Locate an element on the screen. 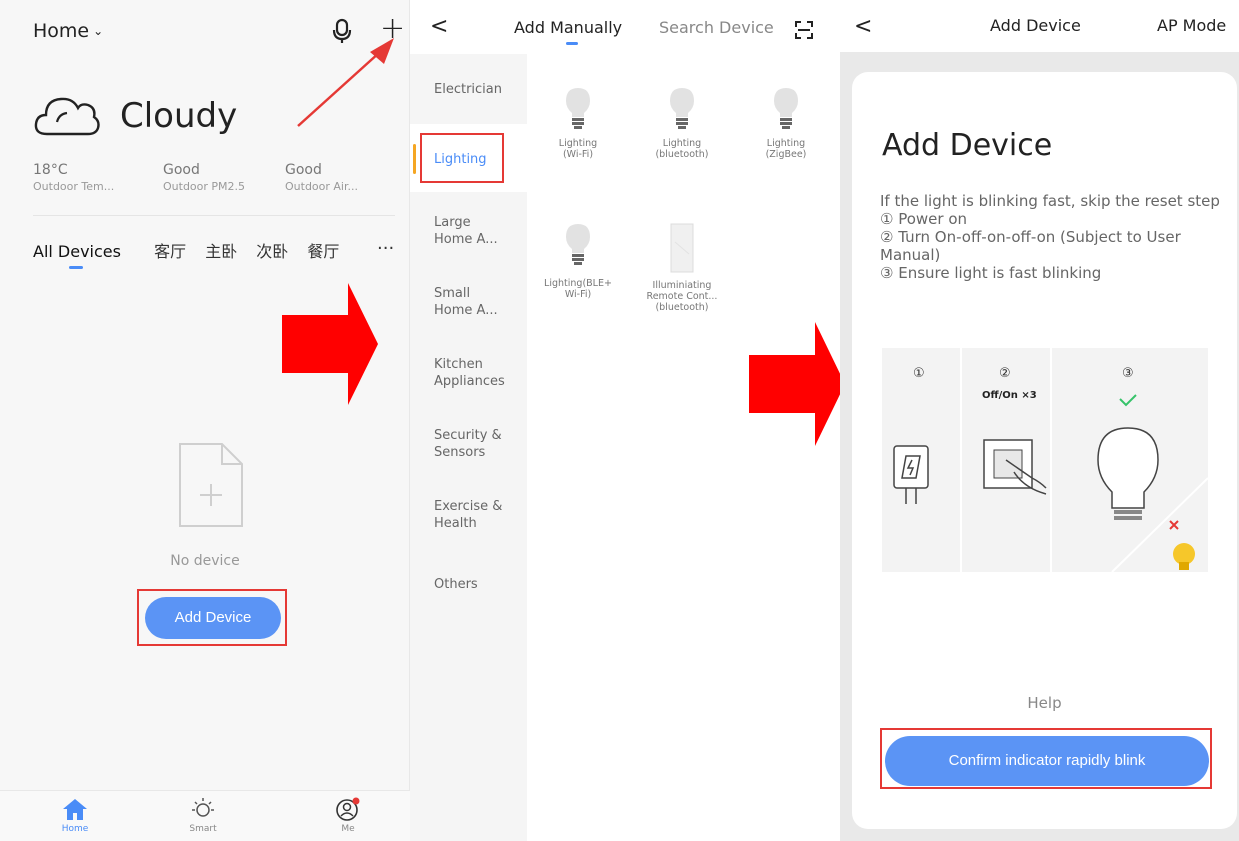 Image resolution: width=1239 pixels, height=841 pixels. instruction-line: ③ Ensure light is fast blinking is located at coordinates (991, 273).